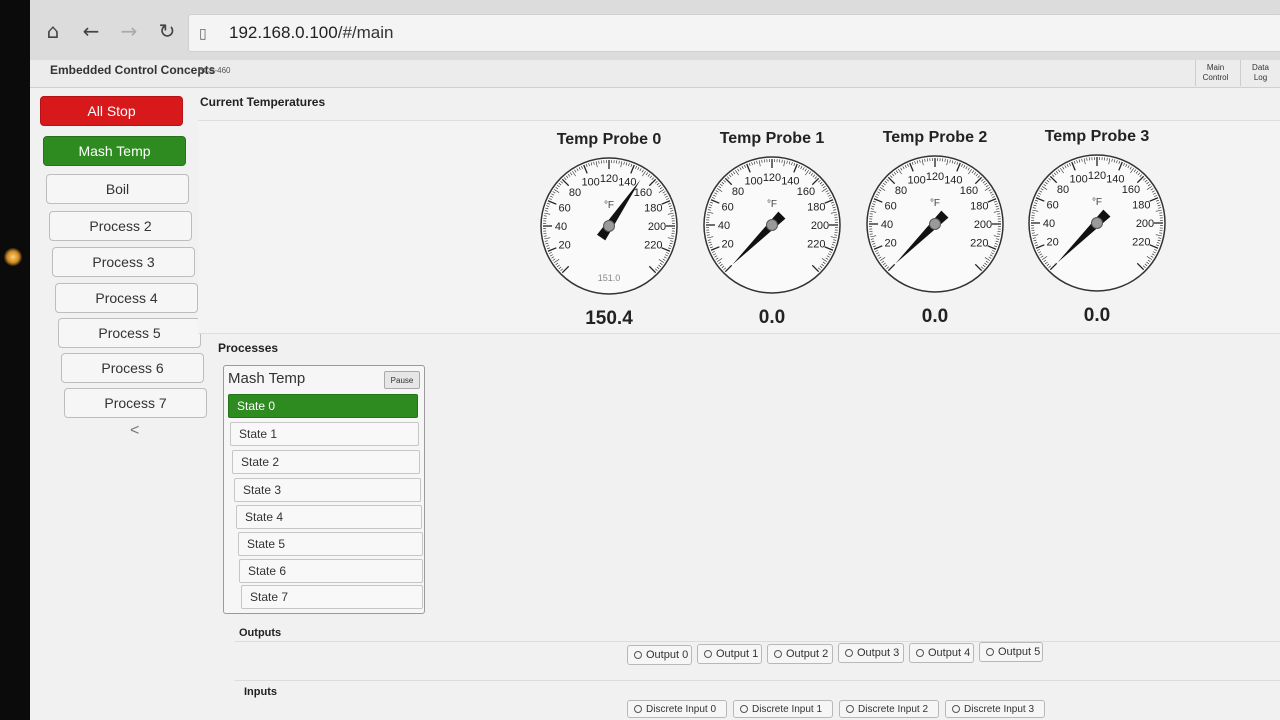  What do you see at coordinates (935, 137) in the screenshot?
I see `gauge-title: Temp Probe 2` at bounding box center [935, 137].